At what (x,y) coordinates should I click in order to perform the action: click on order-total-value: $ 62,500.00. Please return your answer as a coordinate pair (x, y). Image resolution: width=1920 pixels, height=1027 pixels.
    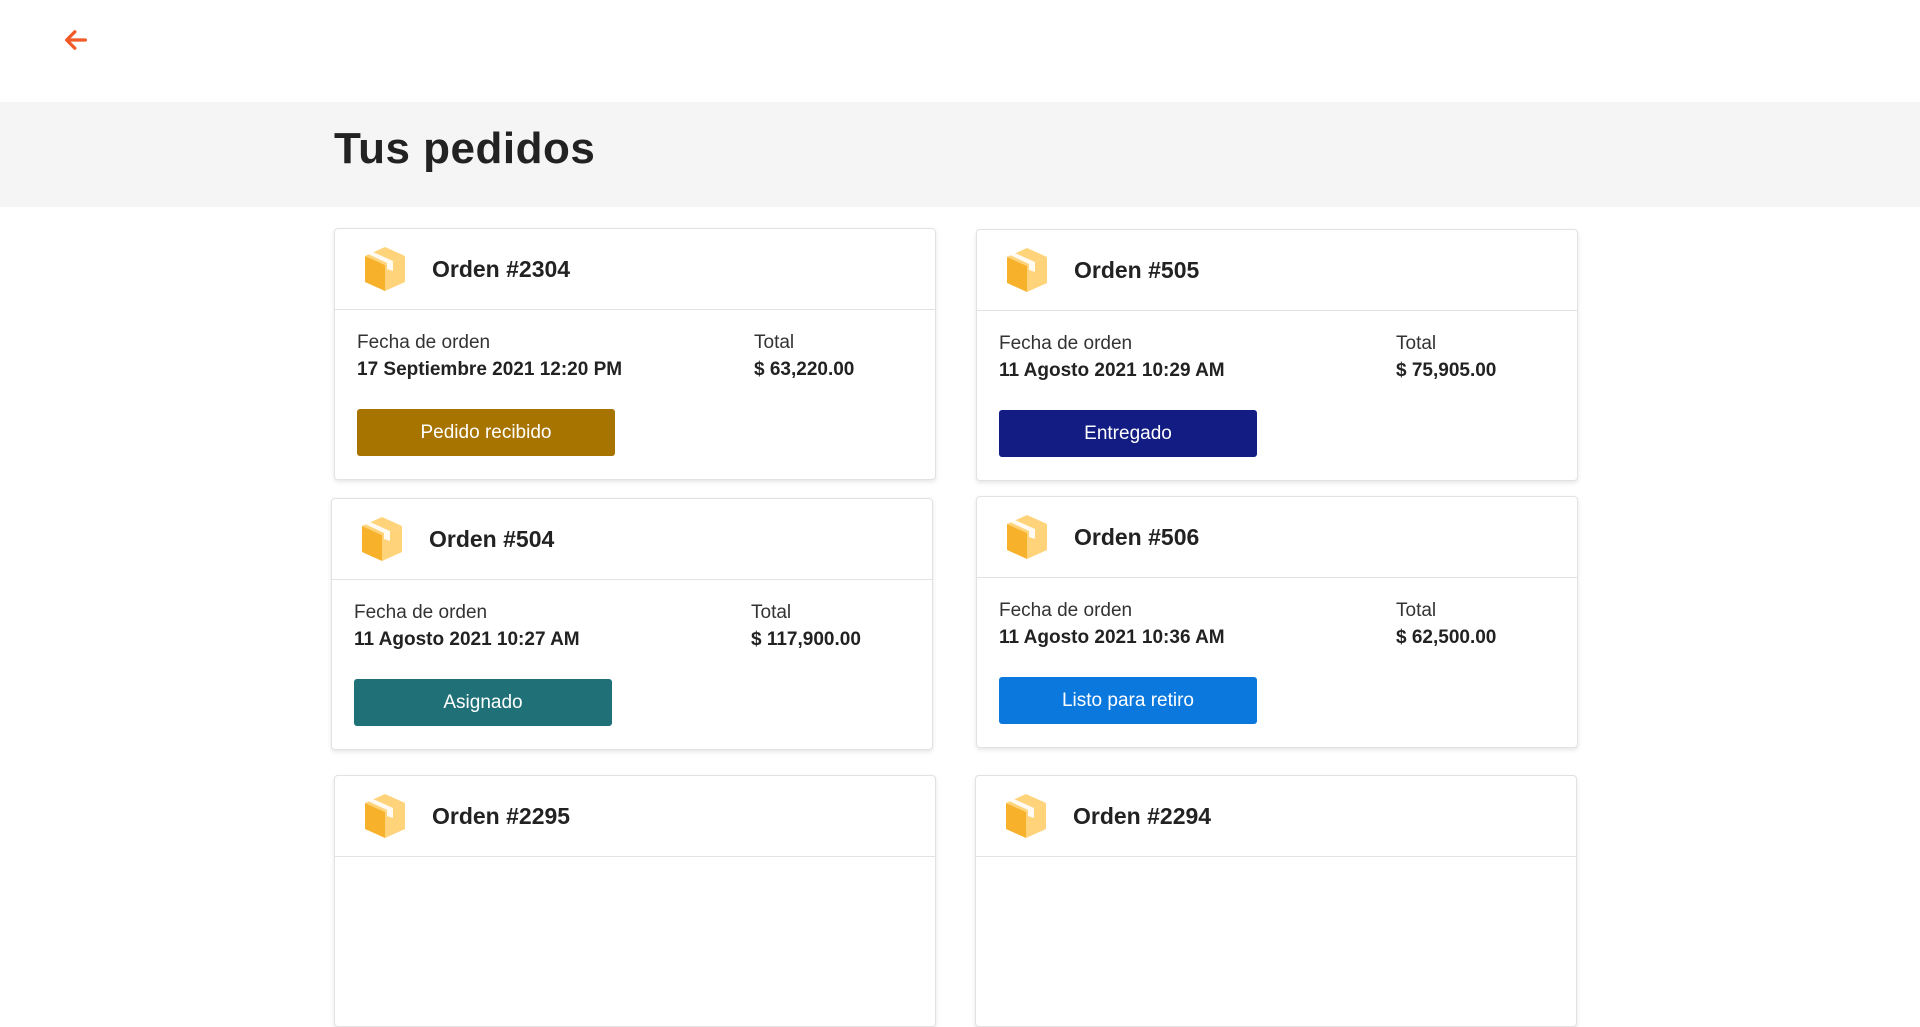
    Looking at the image, I should click on (1446, 637).